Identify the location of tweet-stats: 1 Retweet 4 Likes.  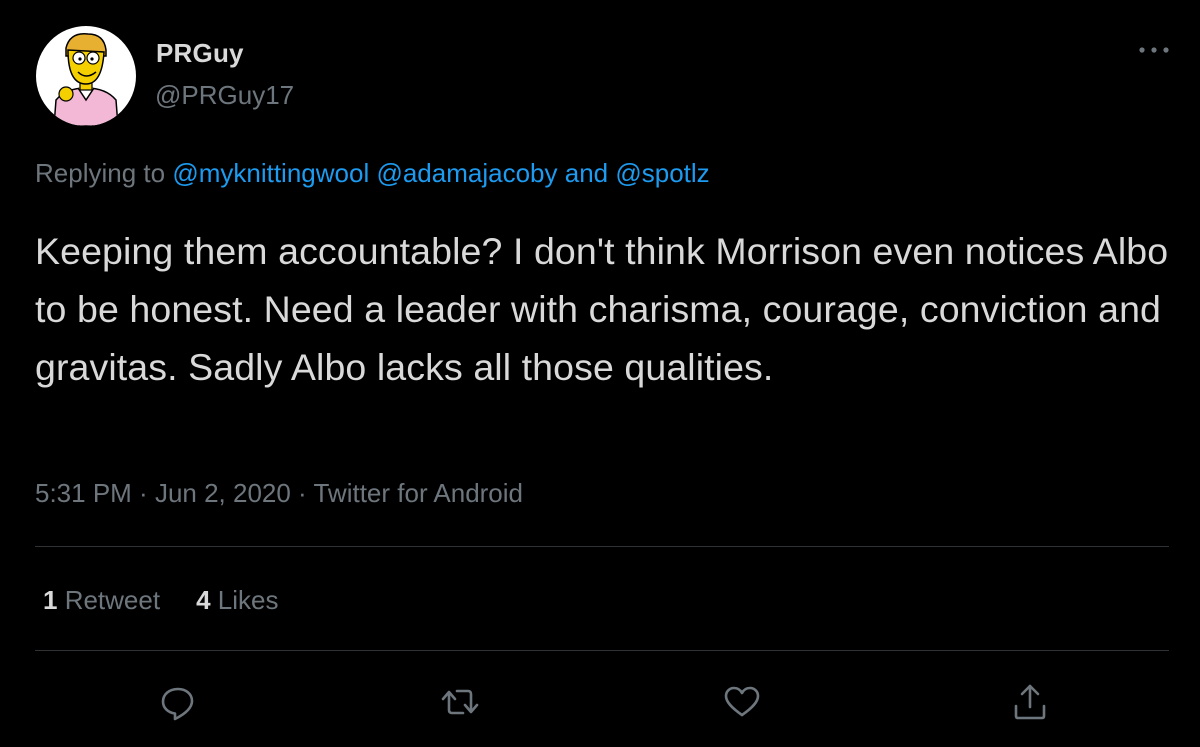
(178, 600).